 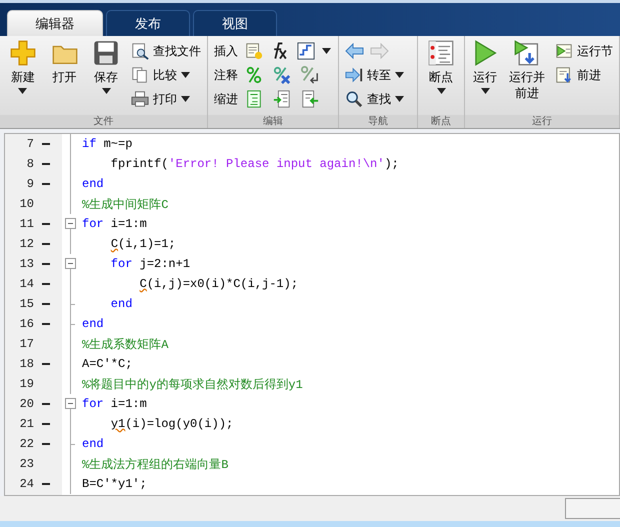 I want to click on tab: 发布, so click(x=148, y=23).